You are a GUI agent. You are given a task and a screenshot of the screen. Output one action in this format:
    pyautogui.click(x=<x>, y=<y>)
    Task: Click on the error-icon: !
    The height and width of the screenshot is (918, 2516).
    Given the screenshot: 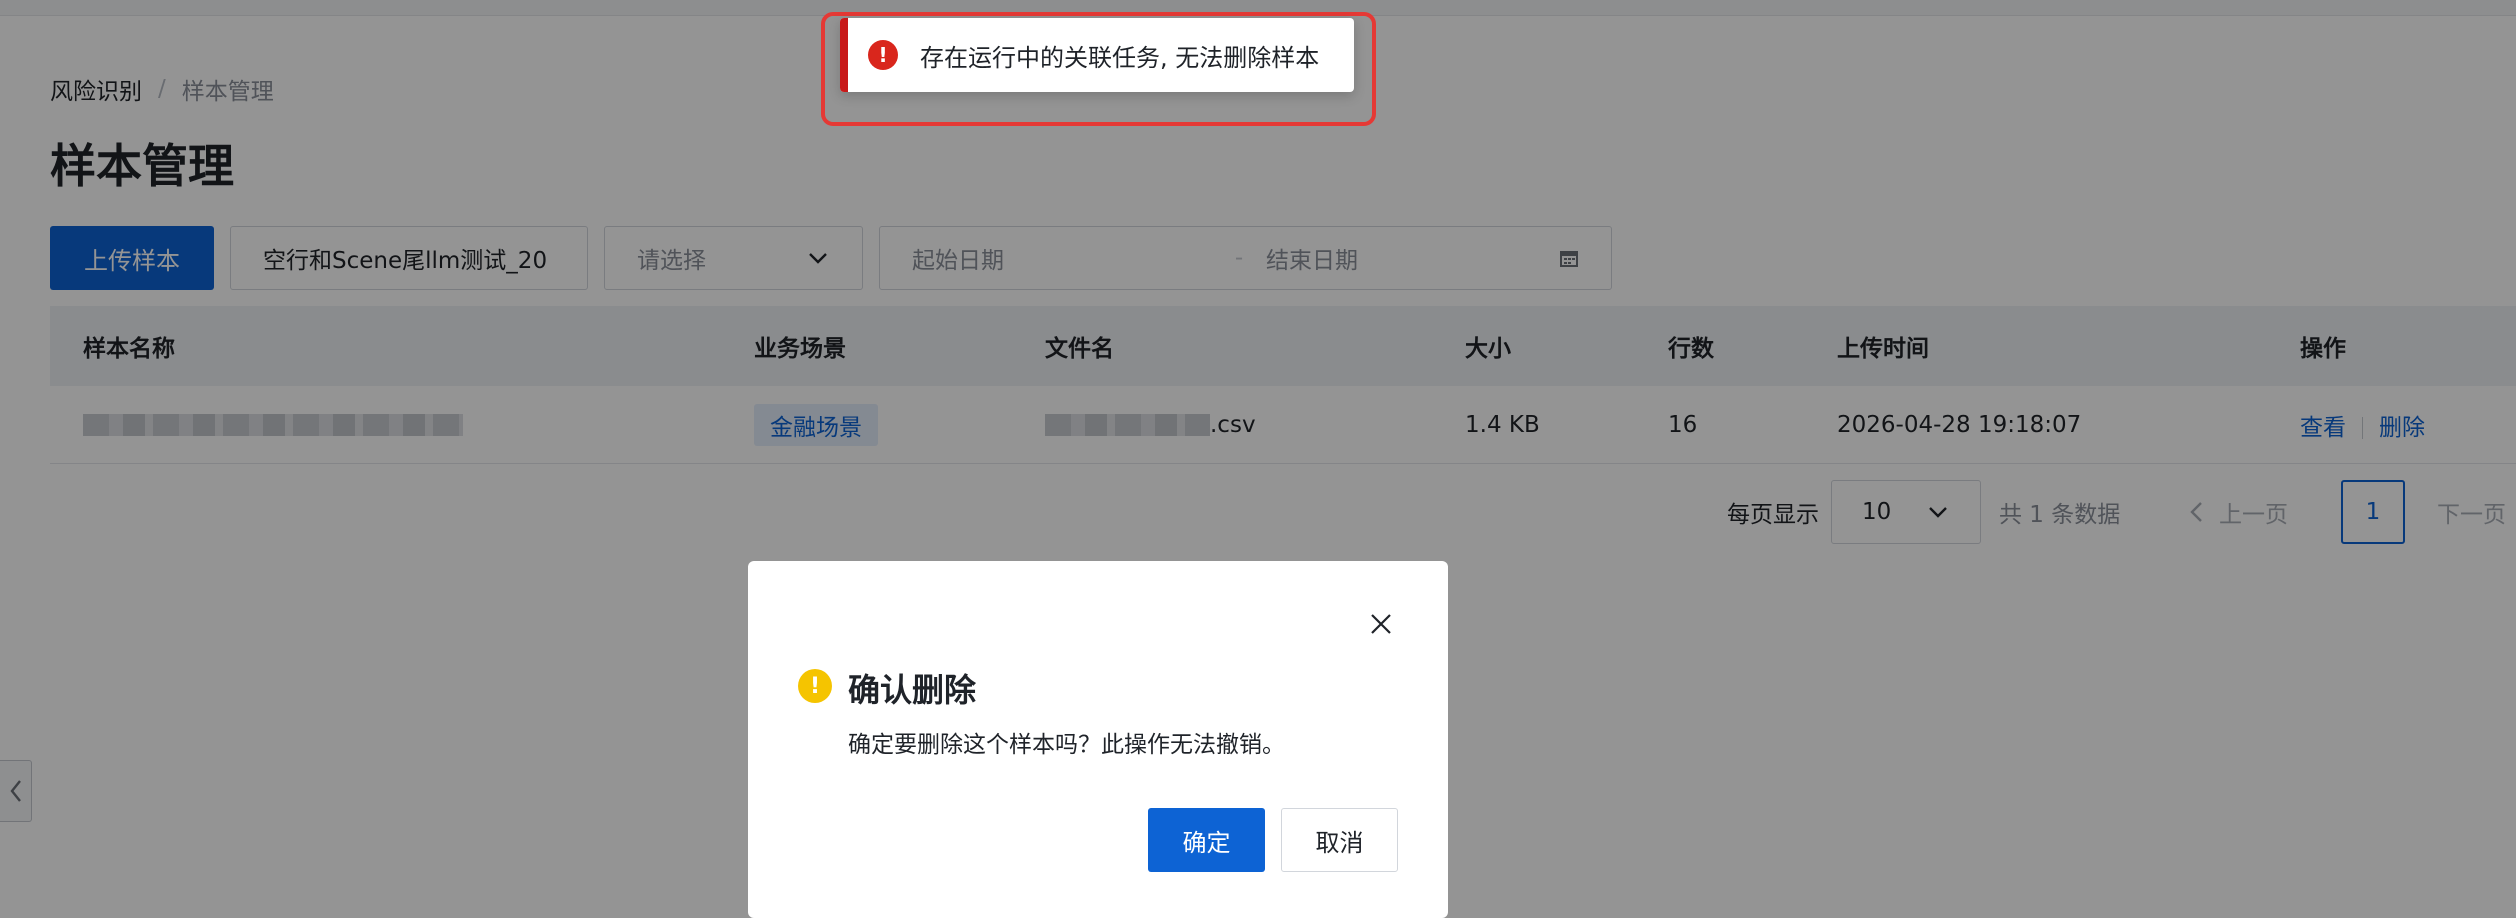 What is the action you would take?
    pyautogui.click(x=883, y=55)
    